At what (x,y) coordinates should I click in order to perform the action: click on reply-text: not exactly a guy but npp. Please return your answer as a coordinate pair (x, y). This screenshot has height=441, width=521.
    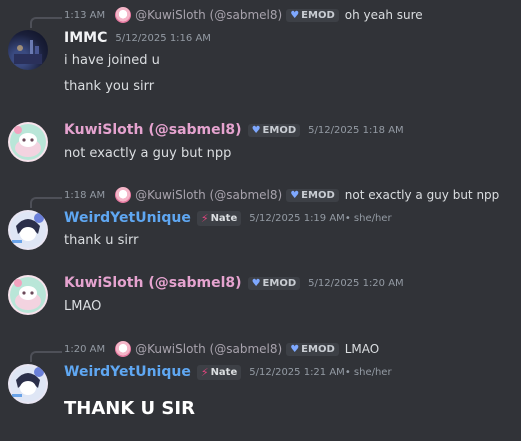
    Looking at the image, I should click on (422, 195).